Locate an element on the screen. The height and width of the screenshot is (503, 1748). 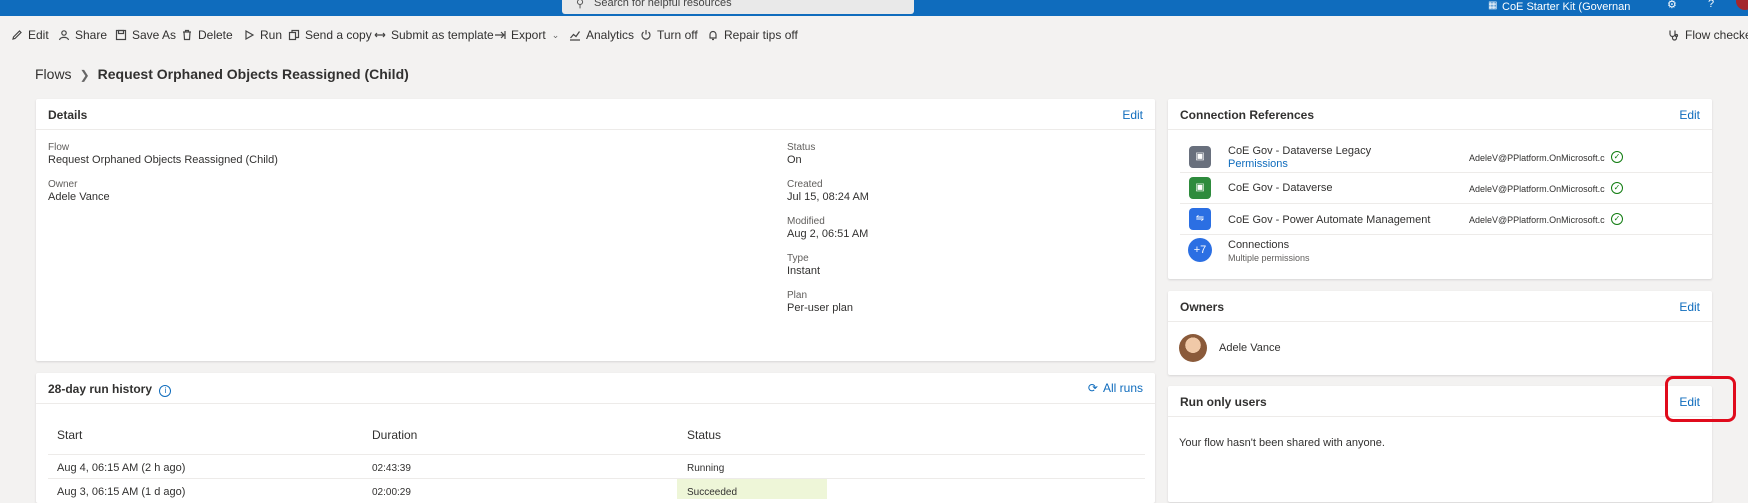
analytics-icon is located at coordinates (575, 36).